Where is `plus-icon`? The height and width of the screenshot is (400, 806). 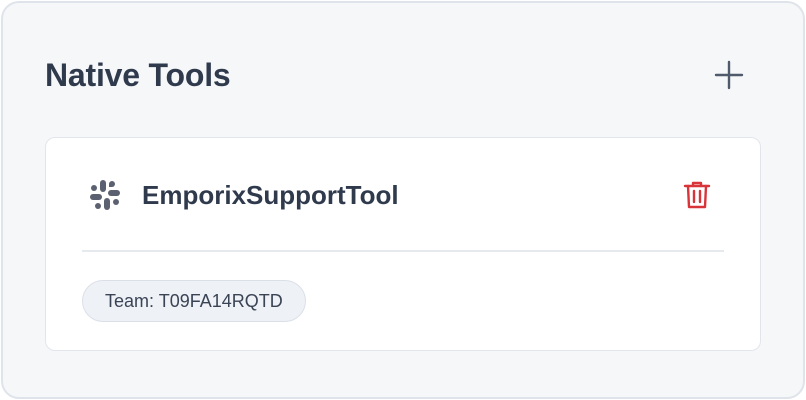 plus-icon is located at coordinates (729, 75).